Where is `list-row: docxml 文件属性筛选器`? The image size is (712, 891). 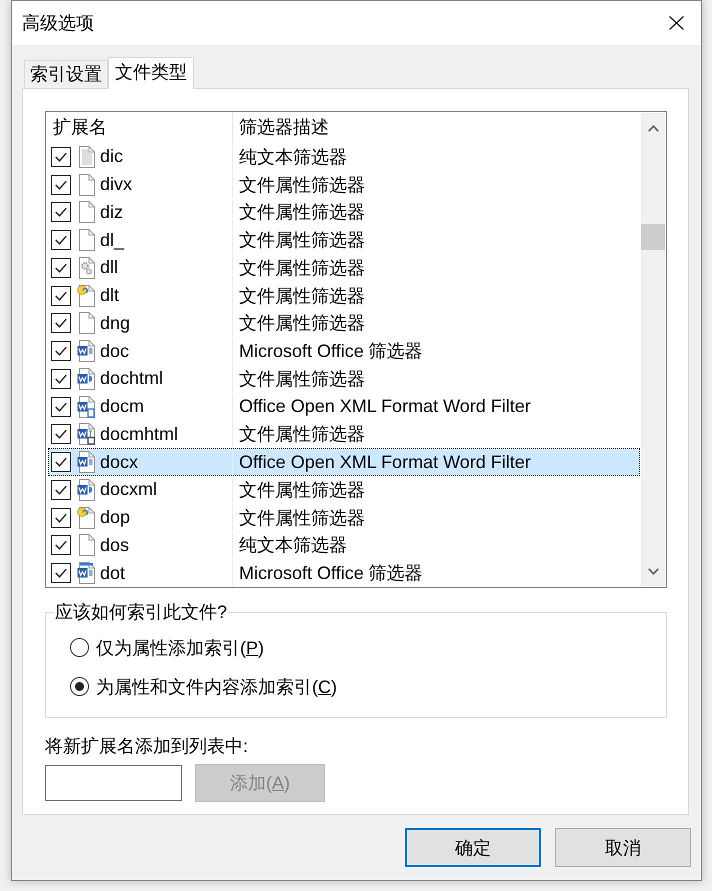 list-row: docxml 文件属性筛选器 is located at coordinates (344, 490).